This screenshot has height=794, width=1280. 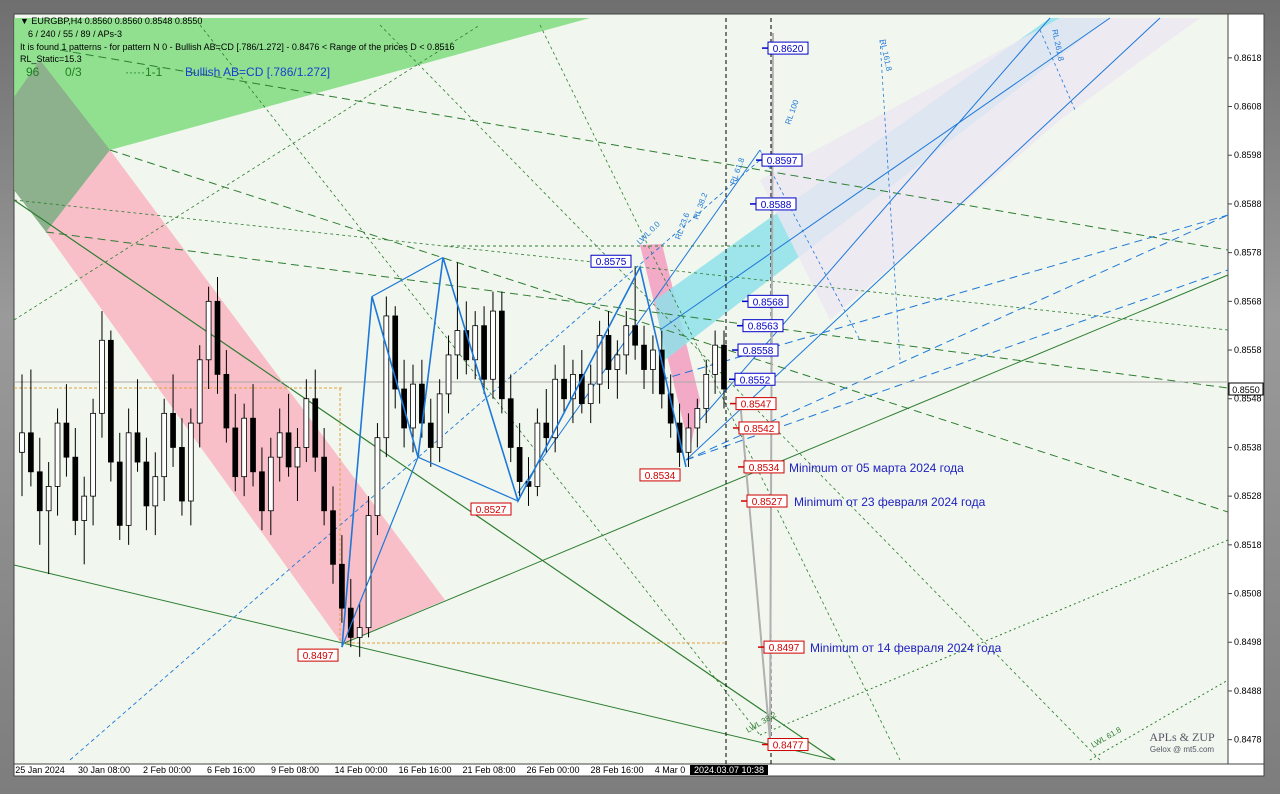 What do you see at coordinates (788, 49) in the screenshot?
I see `target-label: 0.8620` at bounding box center [788, 49].